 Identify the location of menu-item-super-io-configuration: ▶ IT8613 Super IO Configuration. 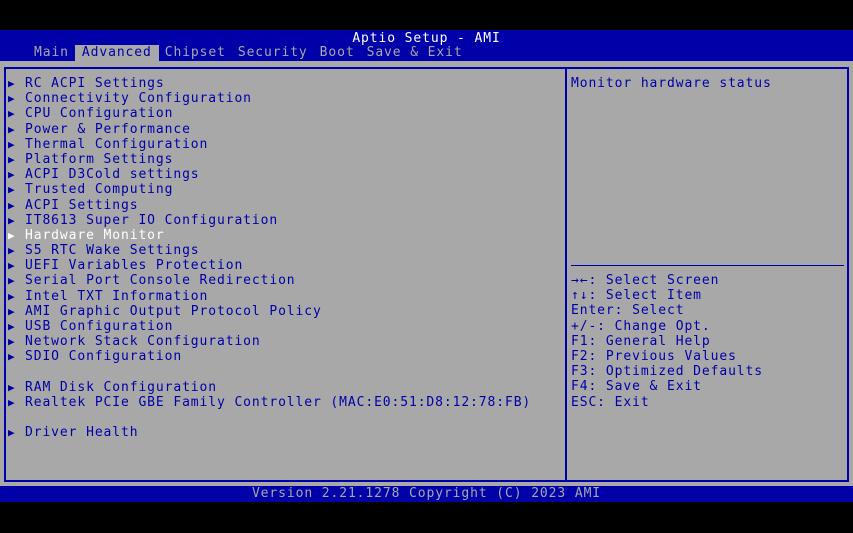
(269, 220).